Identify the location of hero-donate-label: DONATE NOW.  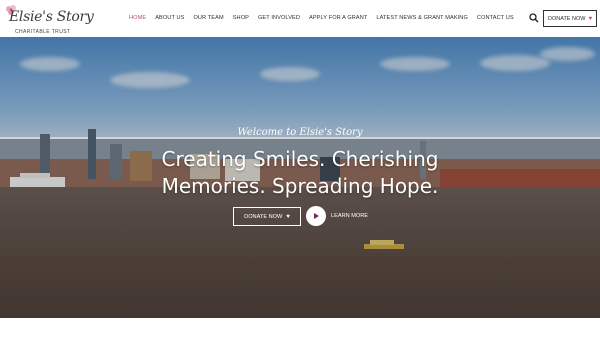
(263, 216).